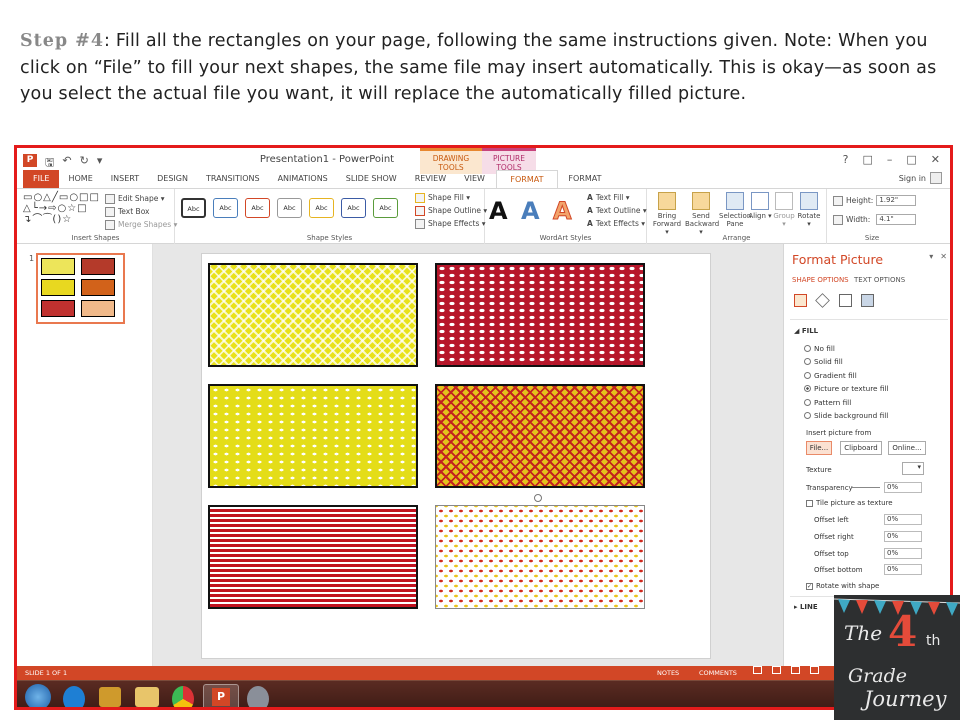  Describe the element at coordinates (353, 208) in the screenshot. I see `style-swatch-6: Abc` at that location.